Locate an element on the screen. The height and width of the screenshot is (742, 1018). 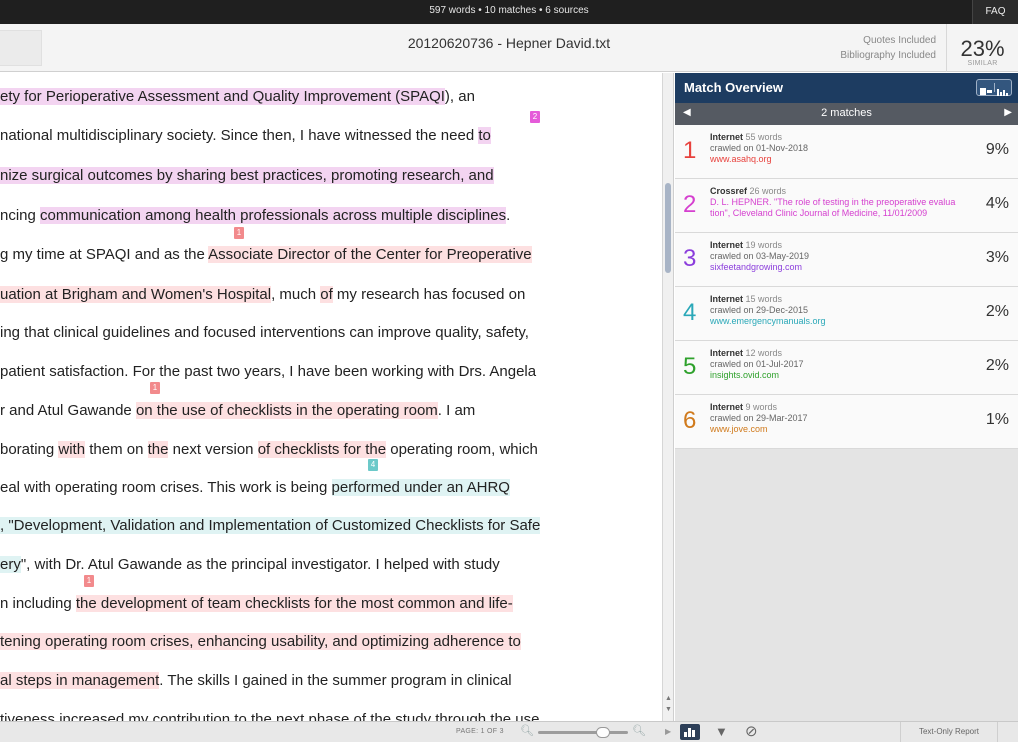
source-words: 26 words is located at coordinates (768, 191).